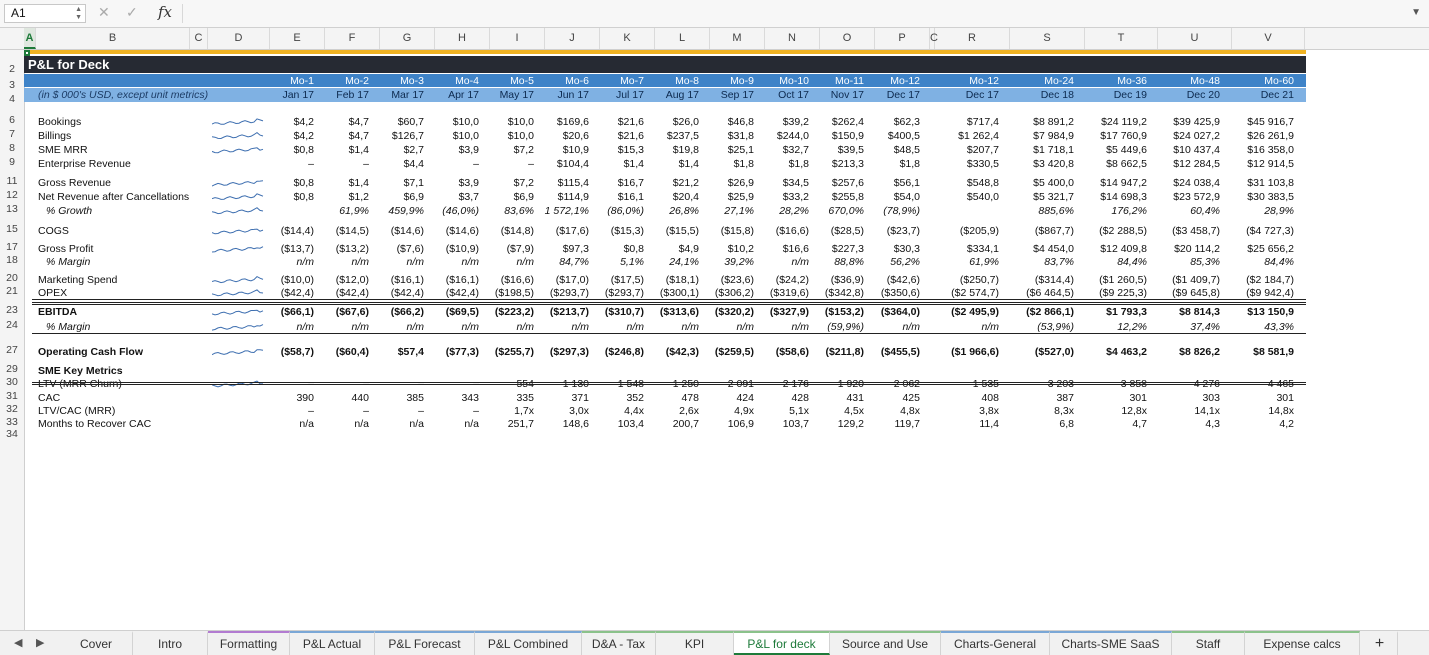 This screenshot has height=655, width=1429. Describe the element at coordinates (682, 38) in the screenshot. I see `column-header-l: L` at that location.